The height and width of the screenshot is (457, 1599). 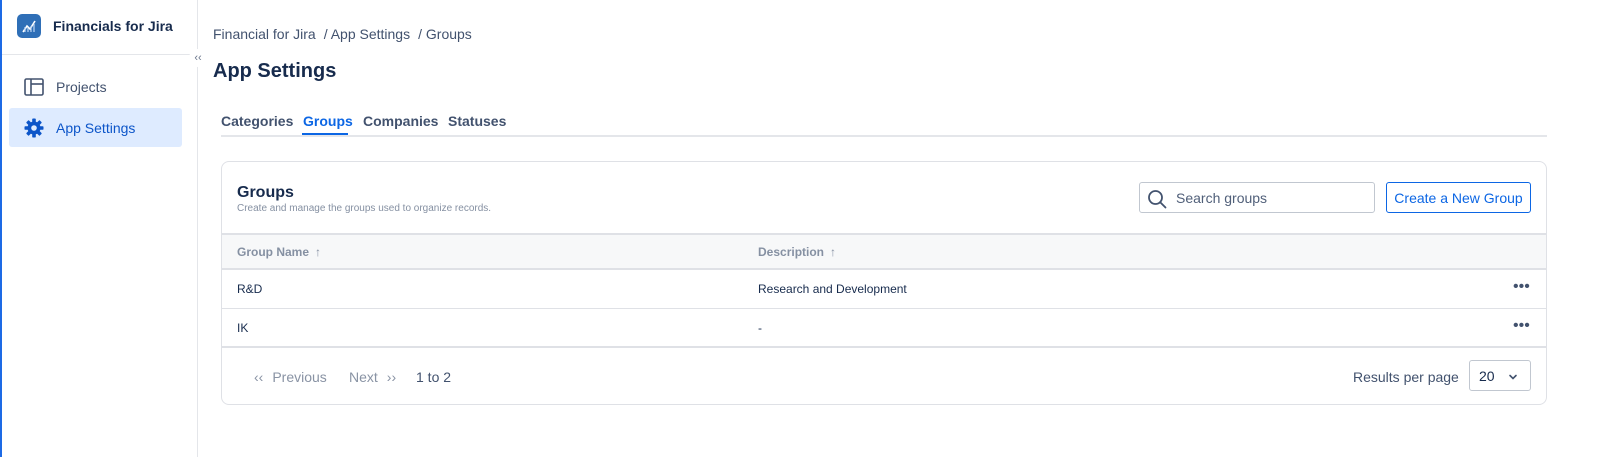 What do you see at coordinates (325, 134) in the screenshot?
I see `active-tab-underline` at bounding box center [325, 134].